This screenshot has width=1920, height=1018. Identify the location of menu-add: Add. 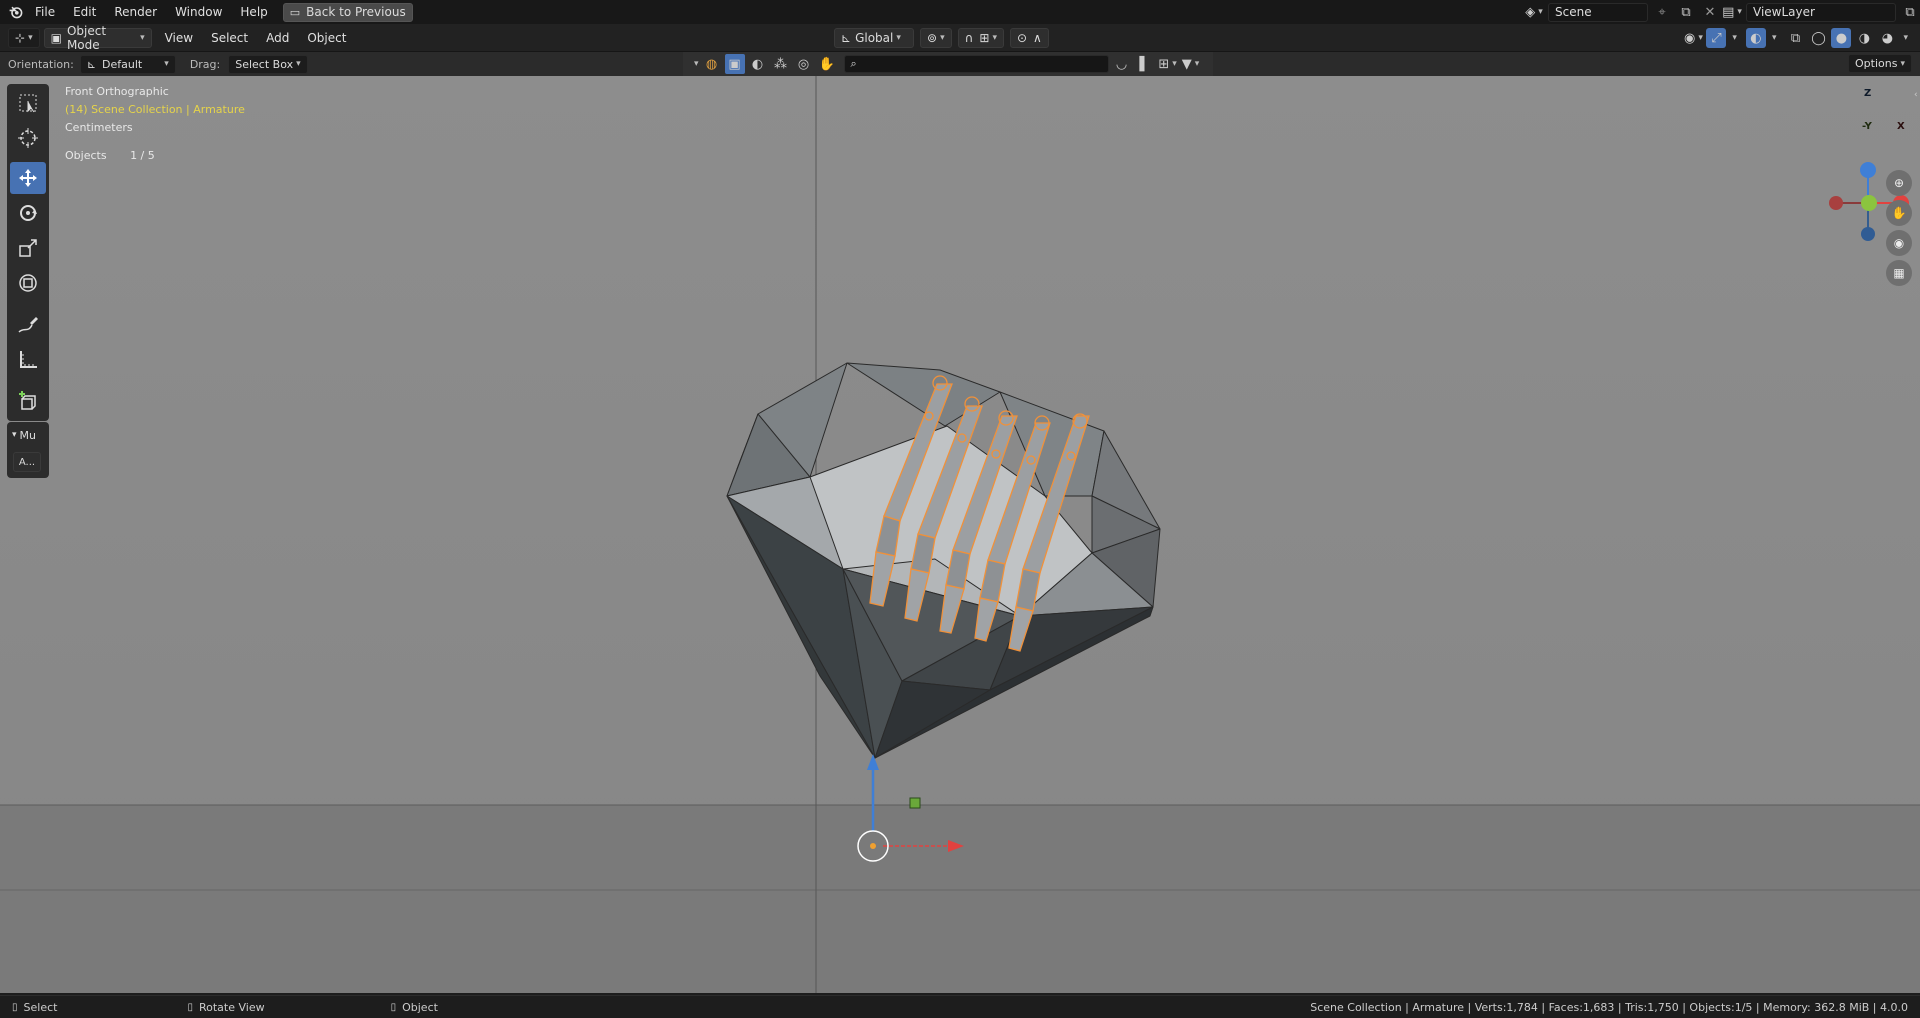
(277, 38).